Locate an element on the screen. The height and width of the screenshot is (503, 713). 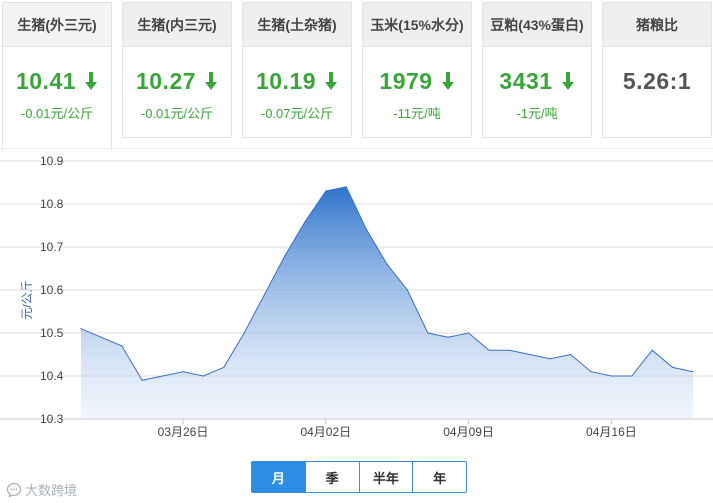
card-value: 10.19 is located at coordinates (286, 80).